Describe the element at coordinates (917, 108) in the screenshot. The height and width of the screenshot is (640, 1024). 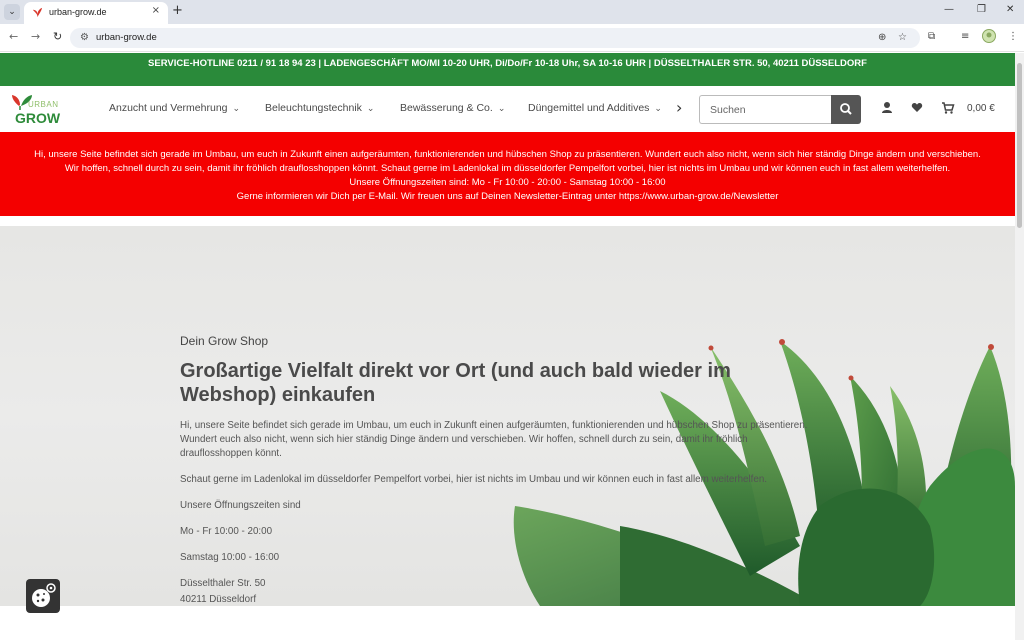
I see `wishlist-heart-icon` at that location.